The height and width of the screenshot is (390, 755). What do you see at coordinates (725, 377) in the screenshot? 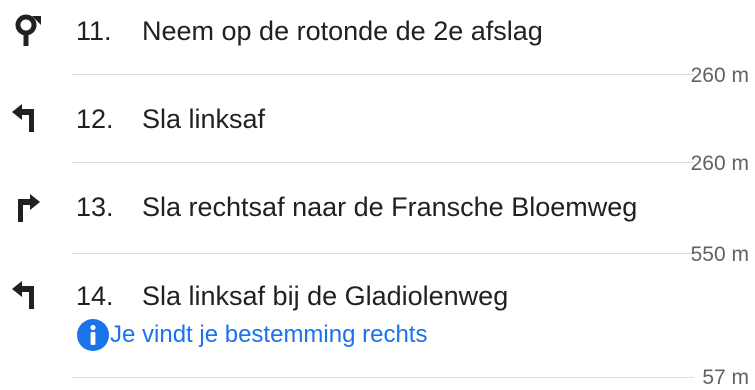
I see `step-distance: 57 m` at bounding box center [725, 377].